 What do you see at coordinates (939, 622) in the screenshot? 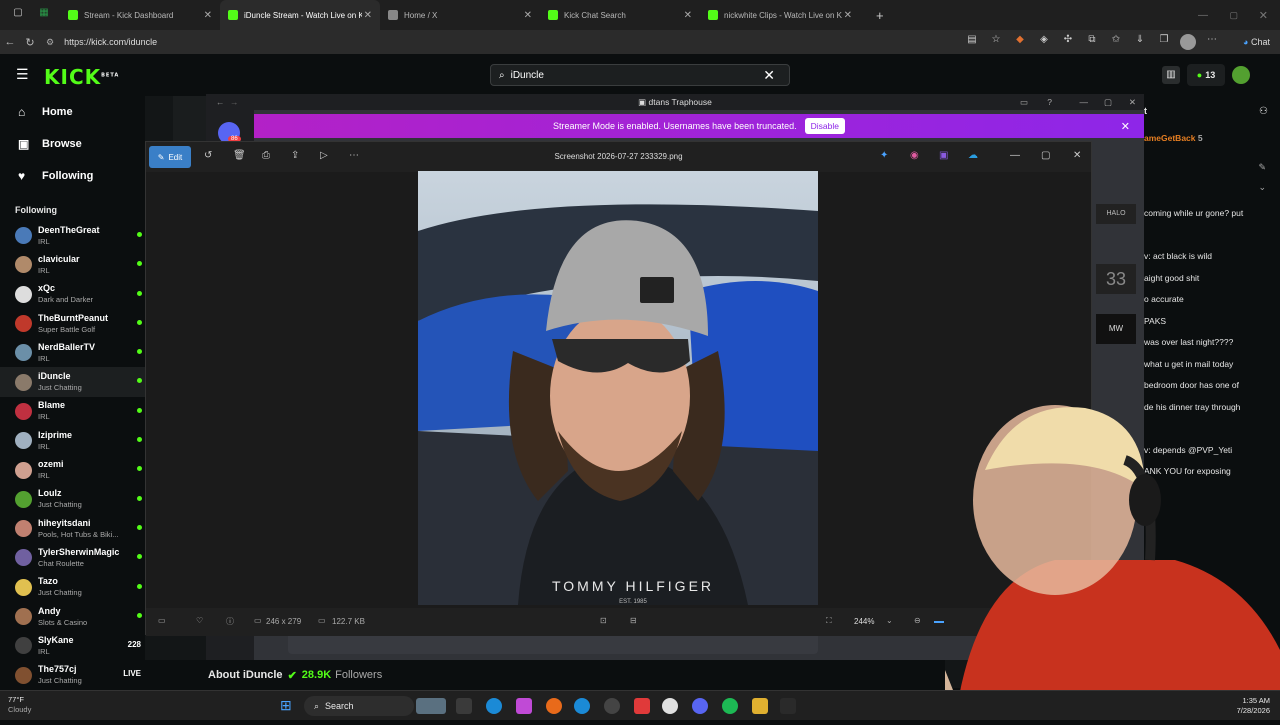
I see `zoom-slider` at bounding box center [939, 622].